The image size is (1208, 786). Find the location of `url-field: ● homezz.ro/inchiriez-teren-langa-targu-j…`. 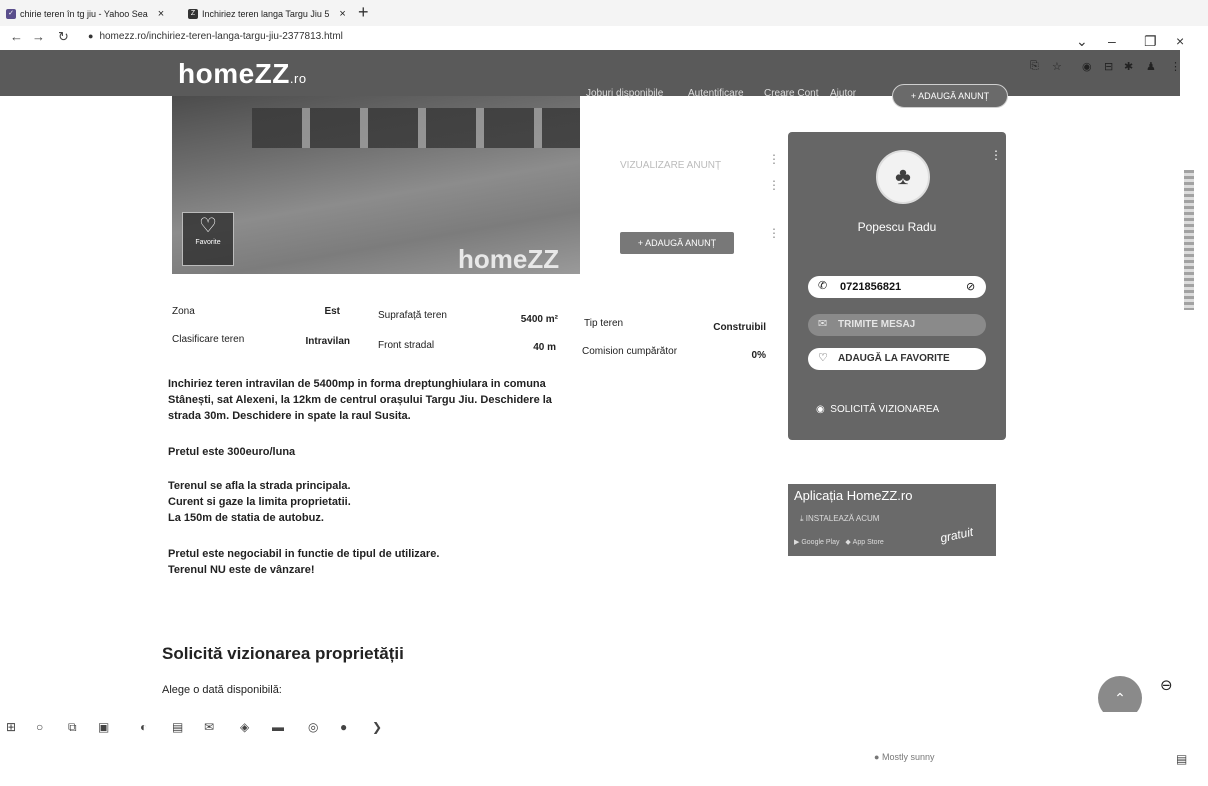

url-field: ● homezz.ro/inchiriez-teren-langa-targu-j… is located at coordinates (215, 36).